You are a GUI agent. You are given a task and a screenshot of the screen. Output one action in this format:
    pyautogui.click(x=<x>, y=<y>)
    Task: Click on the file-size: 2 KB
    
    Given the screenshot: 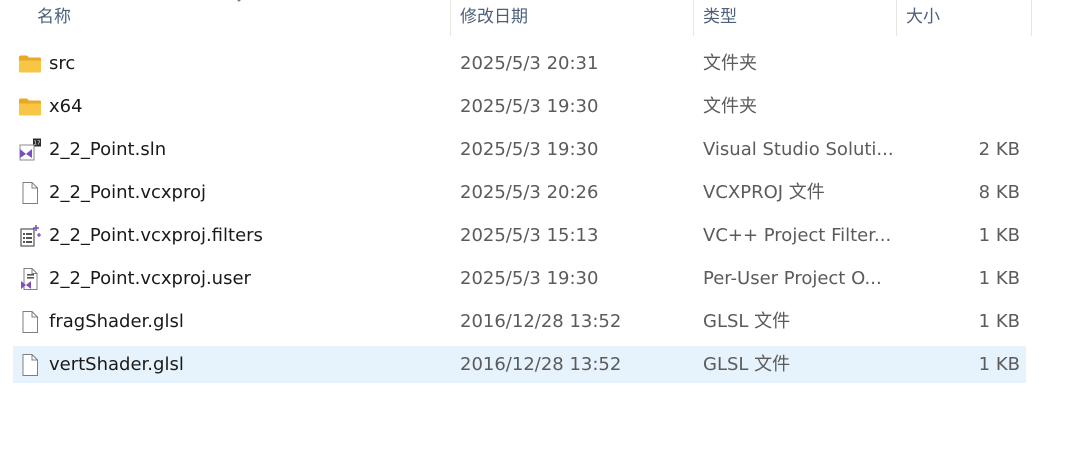 What is the action you would take?
    pyautogui.click(x=999, y=149)
    